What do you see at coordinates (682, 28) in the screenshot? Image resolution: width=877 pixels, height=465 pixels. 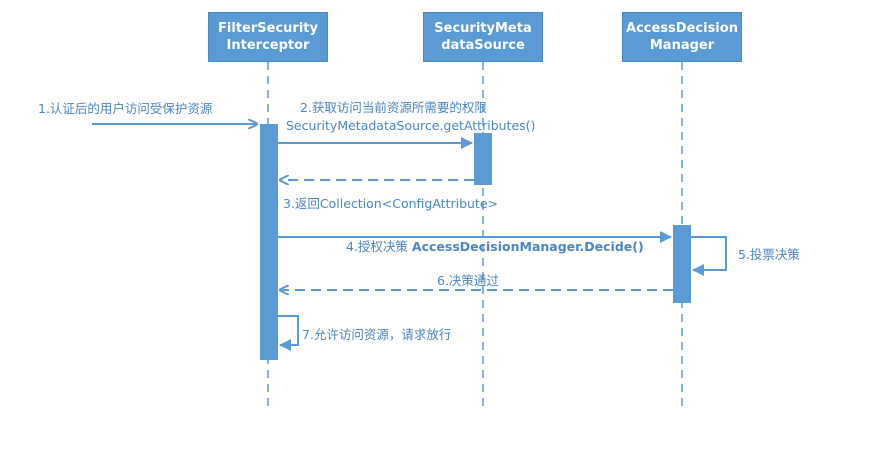 I see `participant-name-line1: AccessDecision` at bounding box center [682, 28].